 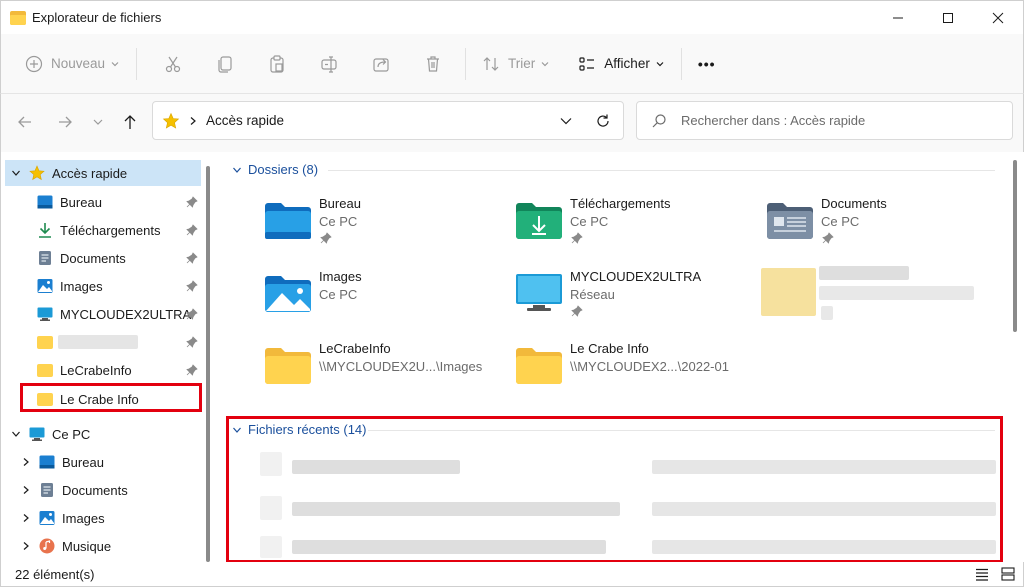 What do you see at coordinates (25, 123) in the screenshot?
I see `back-button` at bounding box center [25, 123].